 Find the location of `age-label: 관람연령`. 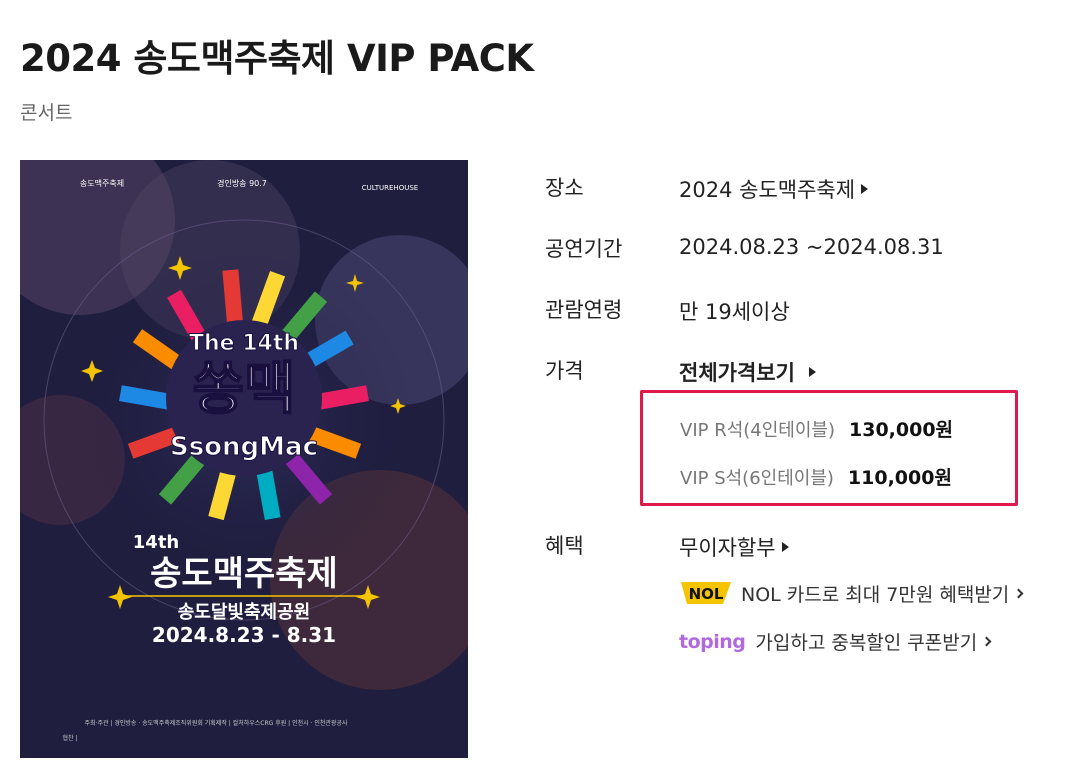

age-label: 관람연령 is located at coordinates (584, 310).